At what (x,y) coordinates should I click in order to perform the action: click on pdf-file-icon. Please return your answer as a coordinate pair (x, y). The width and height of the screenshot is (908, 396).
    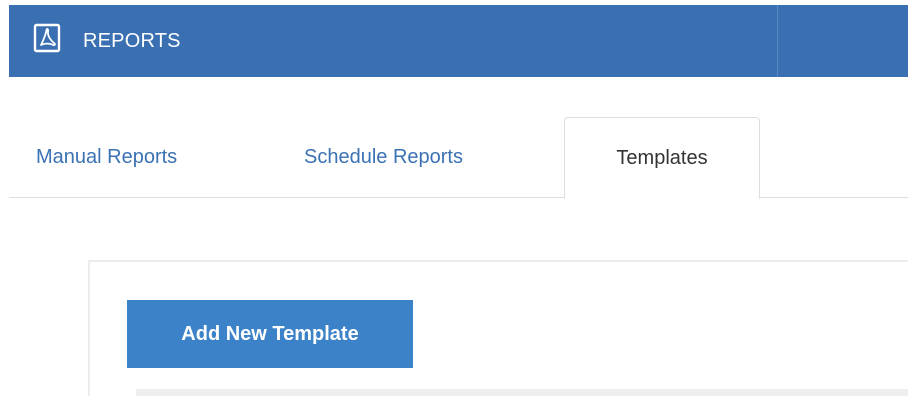
    Looking at the image, I should click on (47, 38).